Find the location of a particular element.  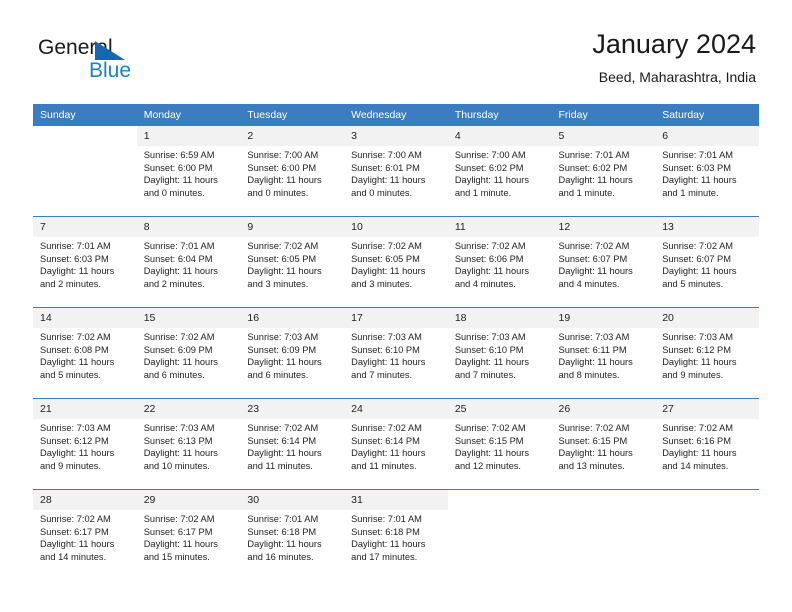

day-number: 7 is located at coordinates (85, 227).